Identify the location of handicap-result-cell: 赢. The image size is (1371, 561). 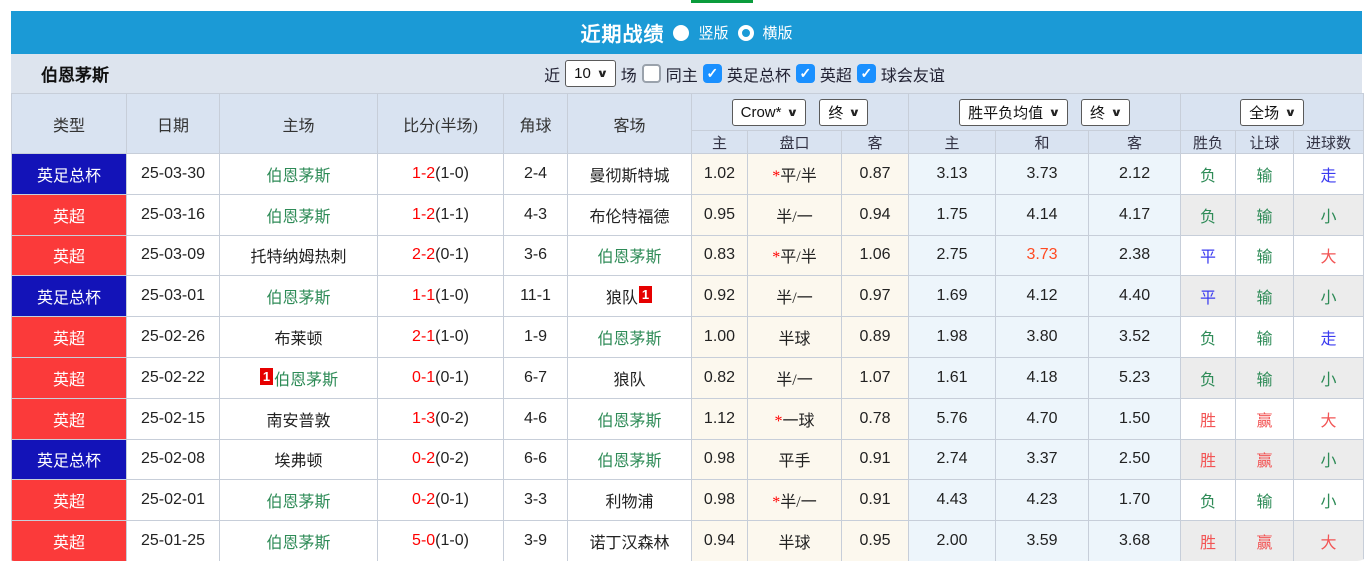
(1265, 540).